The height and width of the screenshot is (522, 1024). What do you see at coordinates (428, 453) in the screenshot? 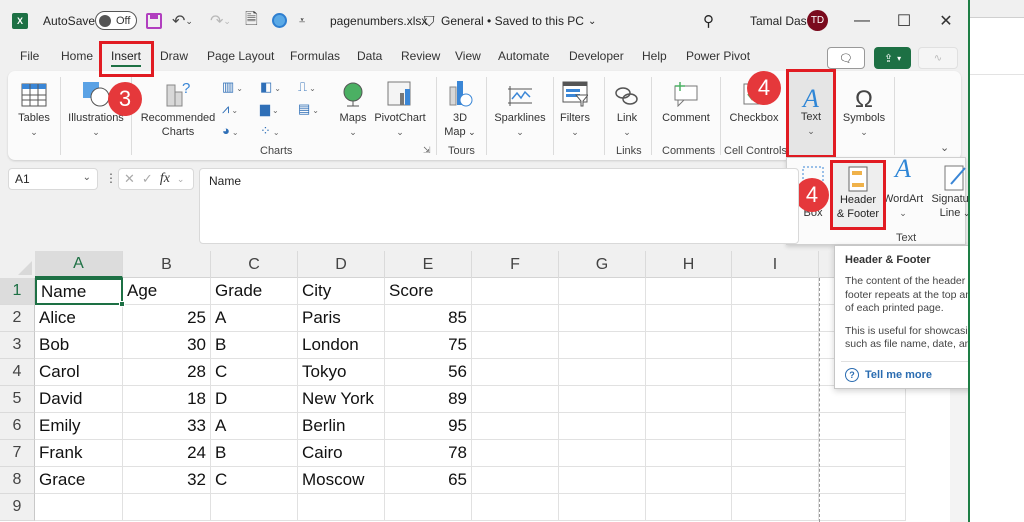
I see `cell: 78` at bounding box center [428, 453].